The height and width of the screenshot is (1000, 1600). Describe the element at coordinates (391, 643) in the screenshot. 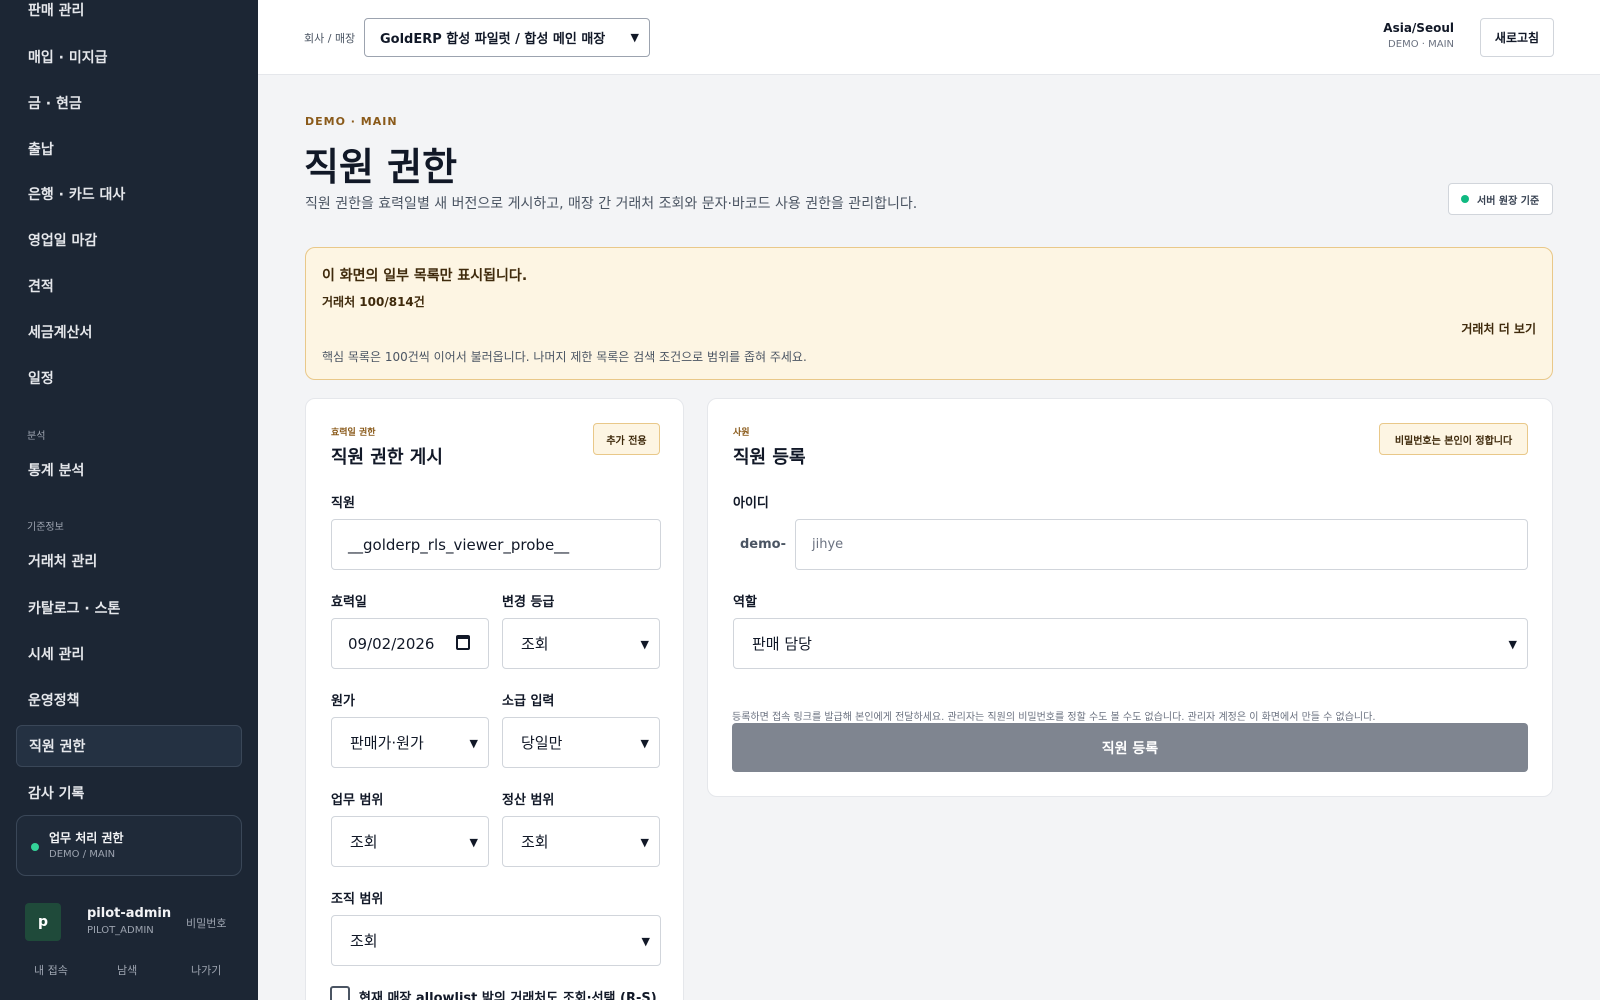

I see `effective-date-value: 09/02/2026` at that location.